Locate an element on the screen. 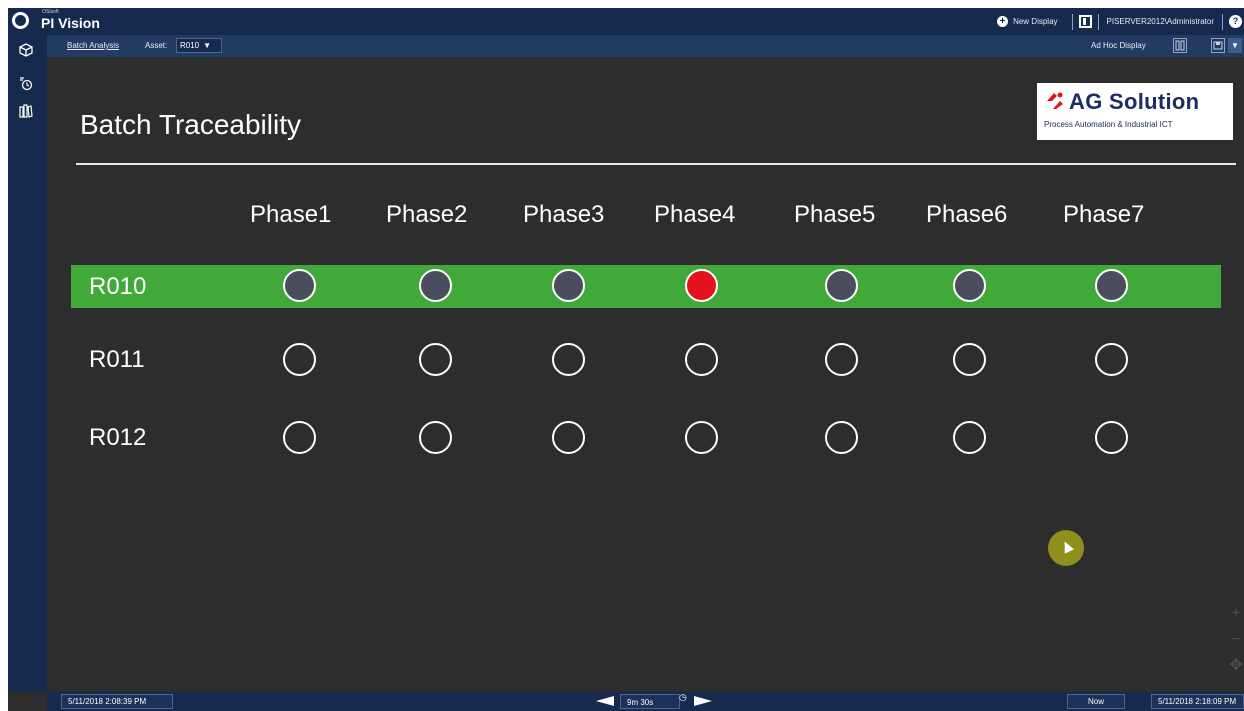 This screenshot has width=1244, height=711. display-columns-icon is located at coordinates (1180, 45).